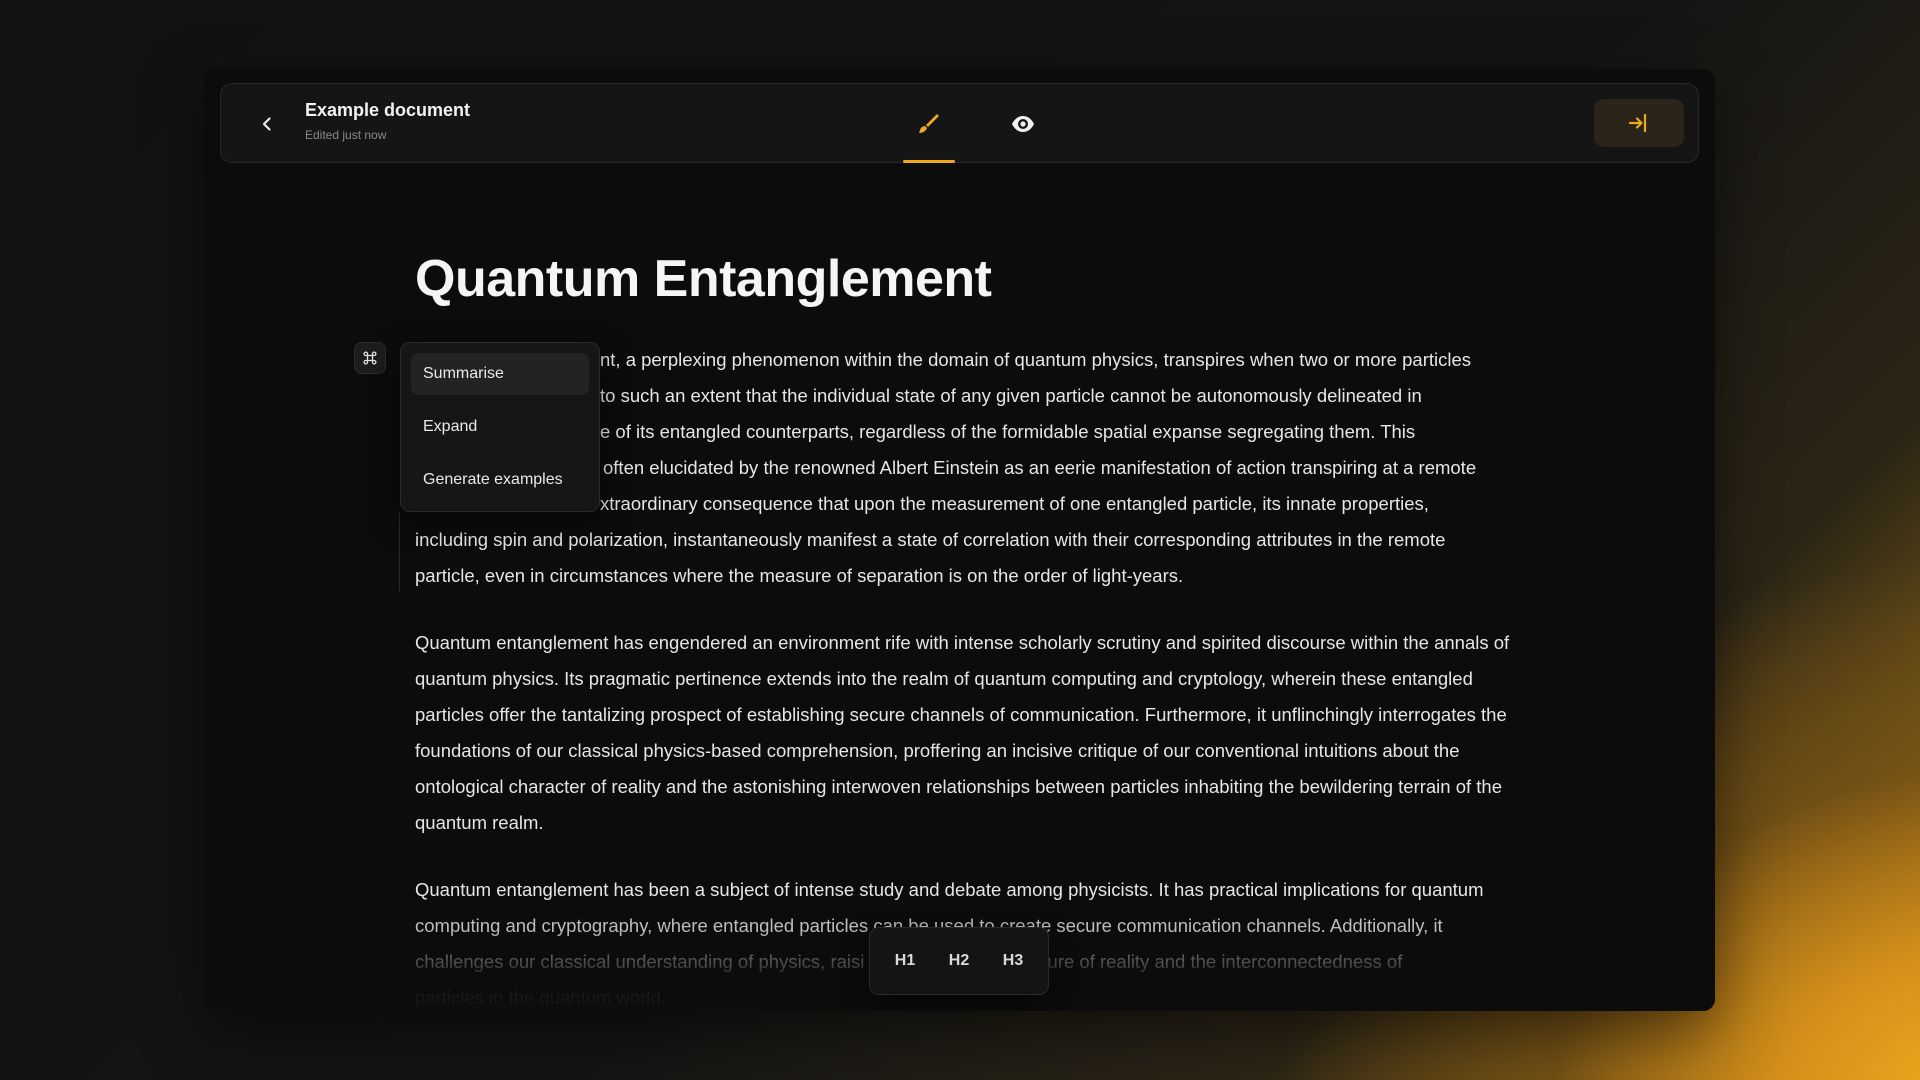 Image resolution: width=1920 pixels, height=1080 pixels. Describe the element at coordinates (399, 551) in the screenshot. I see `menu-divider` at that location.